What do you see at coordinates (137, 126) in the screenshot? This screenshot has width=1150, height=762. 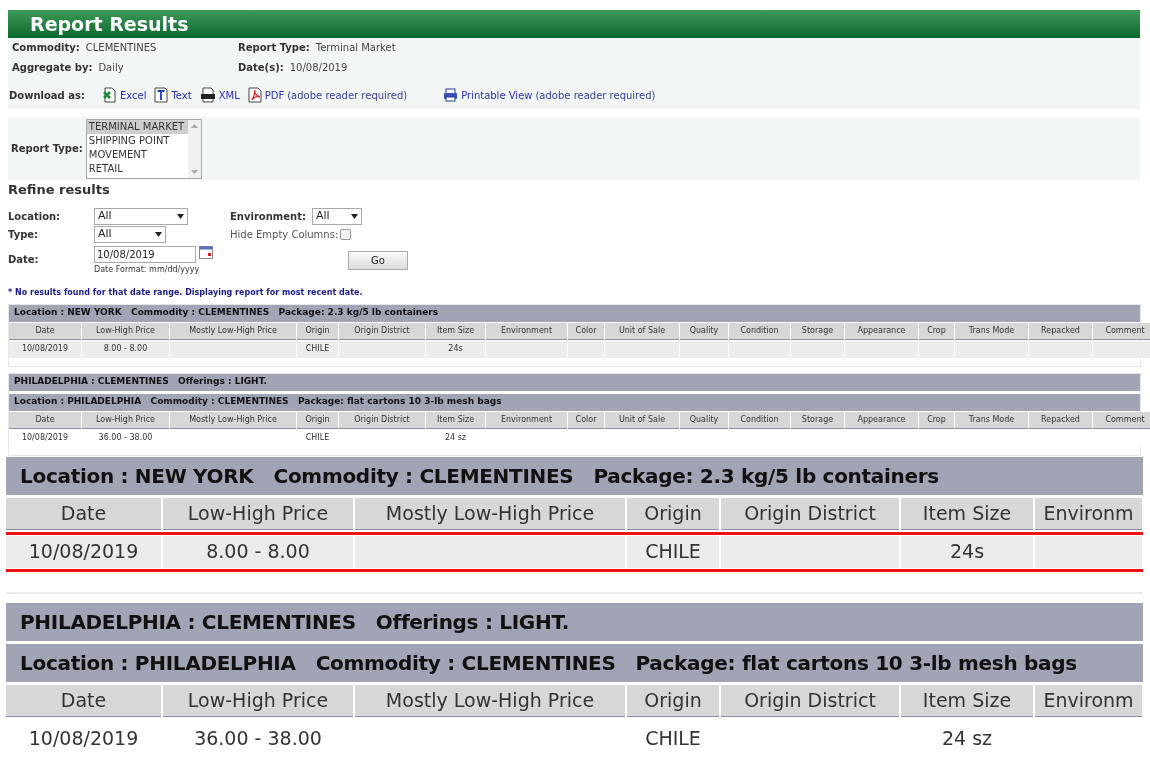 I see `listbox-option: TERMINAL MARKET` at bounding box center [137, 126].